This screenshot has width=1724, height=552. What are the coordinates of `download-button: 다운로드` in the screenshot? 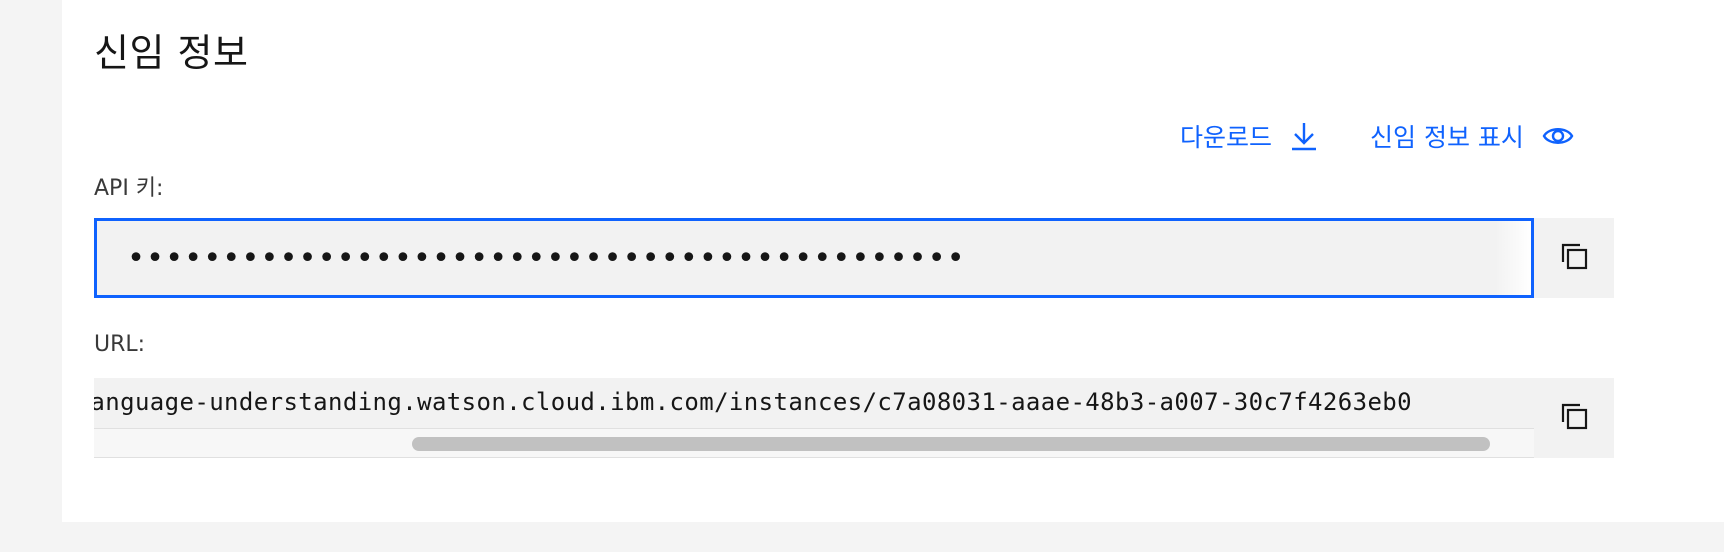 It's located at (1249, 136).